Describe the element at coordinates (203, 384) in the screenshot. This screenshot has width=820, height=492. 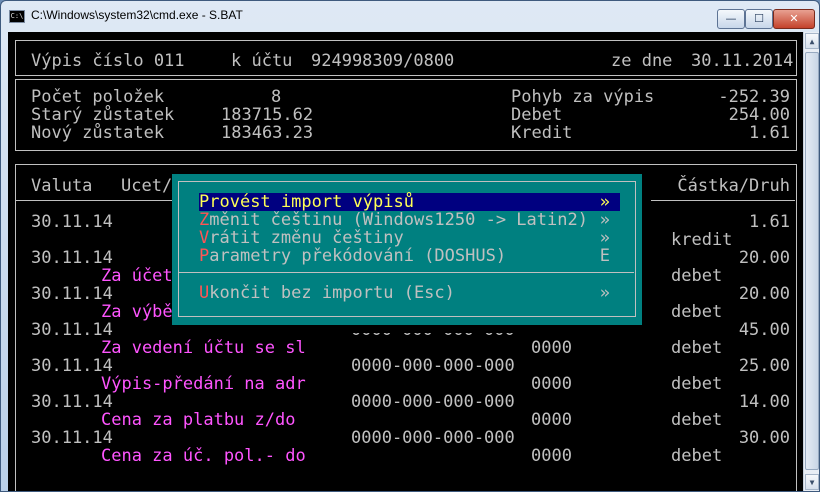
I see `row-description: Výpis-předání na adr` at that location.